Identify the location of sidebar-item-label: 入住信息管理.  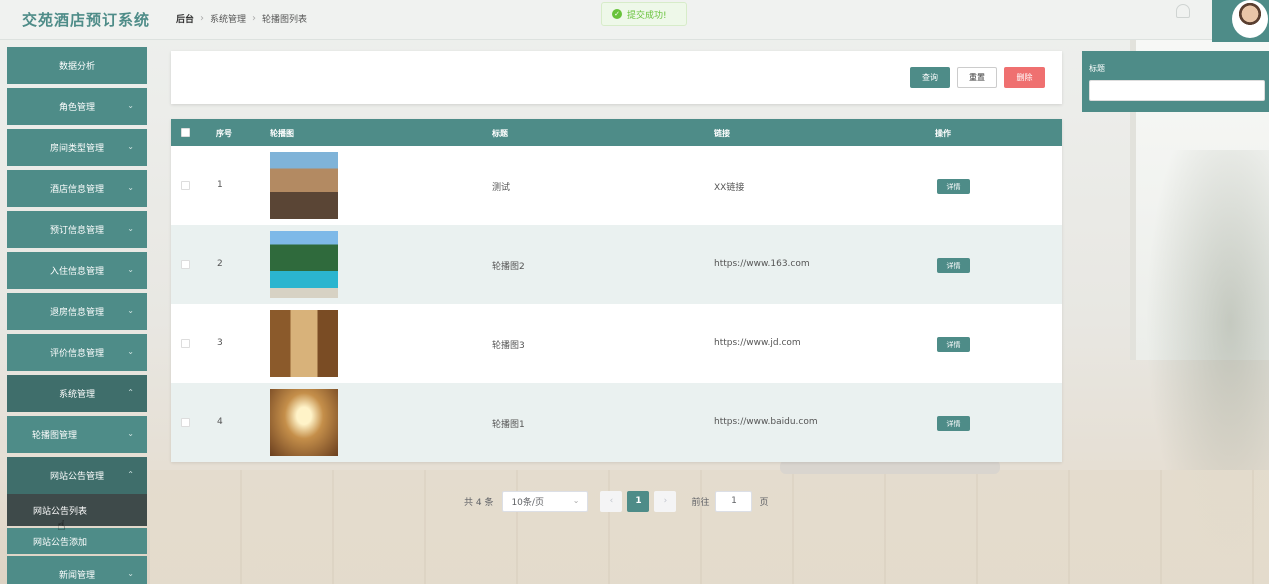
(76, 272).